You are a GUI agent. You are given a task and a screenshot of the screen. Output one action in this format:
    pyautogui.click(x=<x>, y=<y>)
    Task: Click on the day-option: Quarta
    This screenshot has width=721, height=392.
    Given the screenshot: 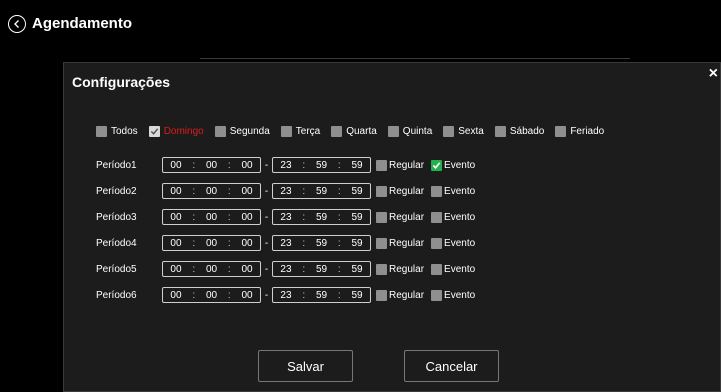 What is the action you would take?
    pyautogui.click(x=354, y=131)
    